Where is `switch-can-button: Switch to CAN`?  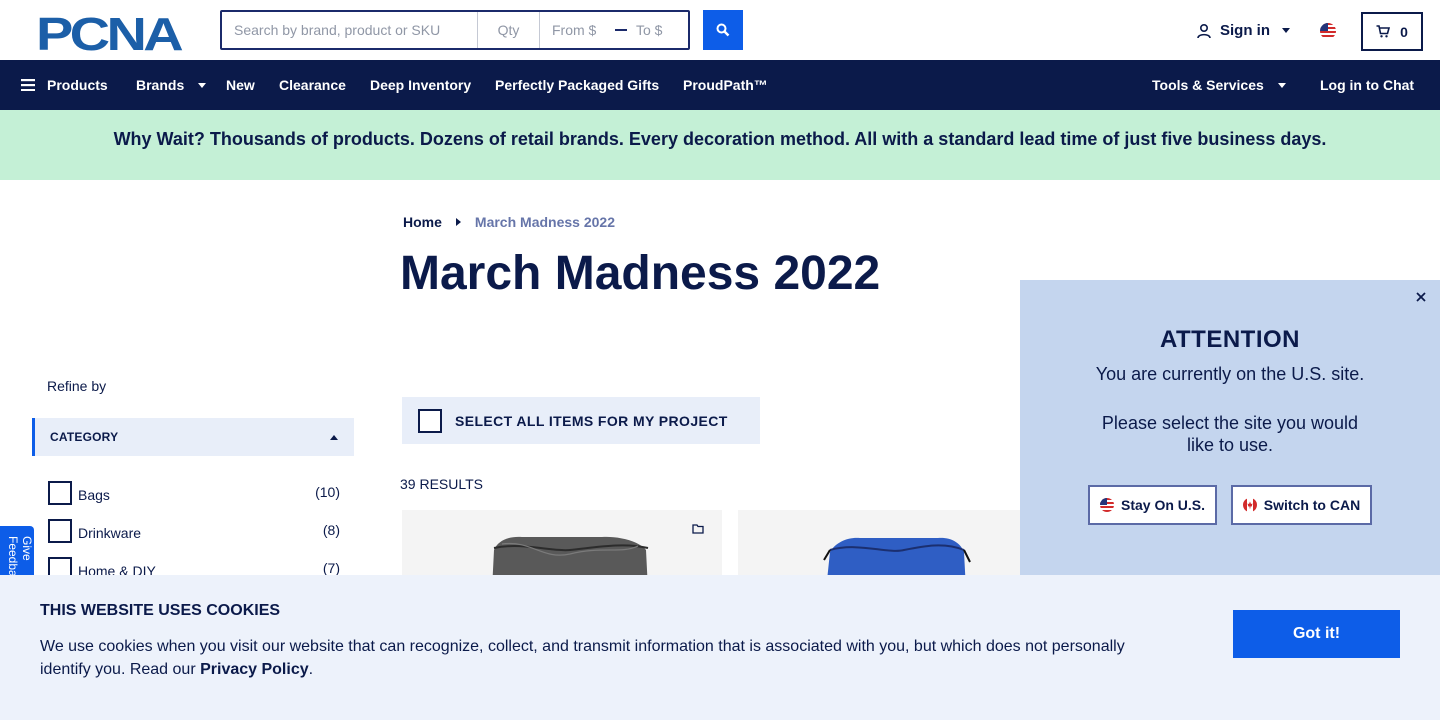 switch-can-button: Switch to CAN is located at coordinates (1301, 505).